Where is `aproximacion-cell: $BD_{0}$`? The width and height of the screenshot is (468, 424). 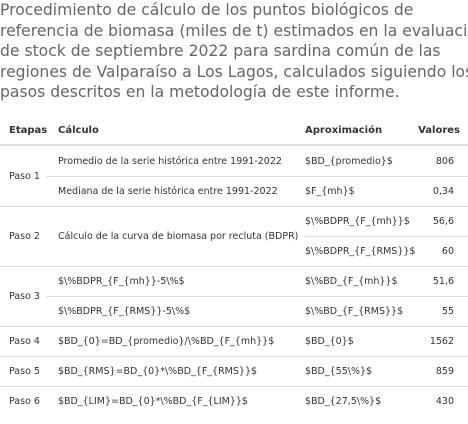
aproximacion-cell: $BD_{0}$ is located at coordinates (355, 341).